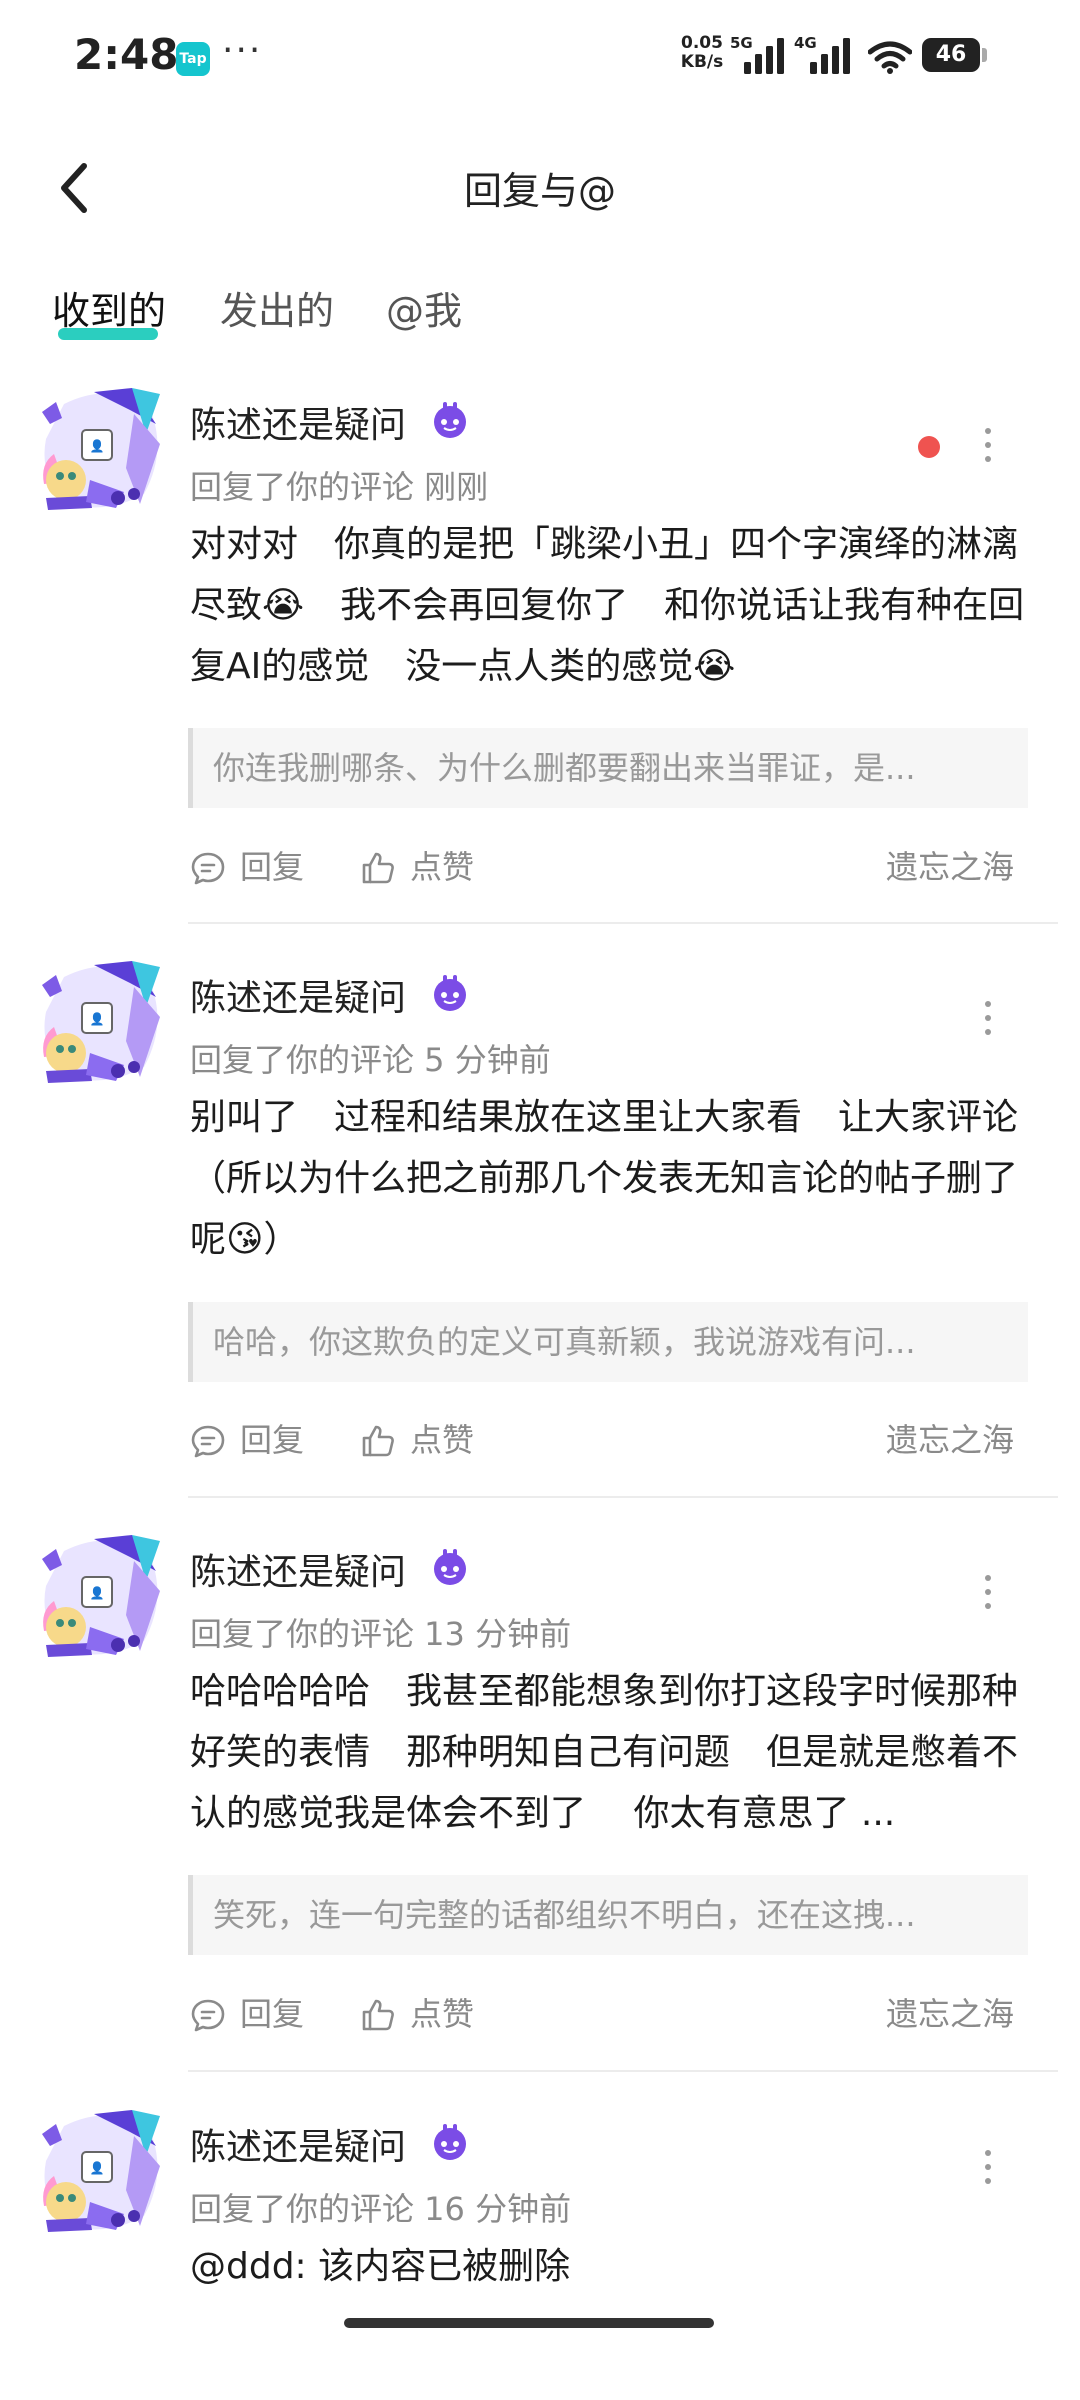  What do you see at coordinates (610, 2266) in the screenshot?
I see `reply-content: @ddd: 该内容已被删除` at bounding box center [610, 2266].